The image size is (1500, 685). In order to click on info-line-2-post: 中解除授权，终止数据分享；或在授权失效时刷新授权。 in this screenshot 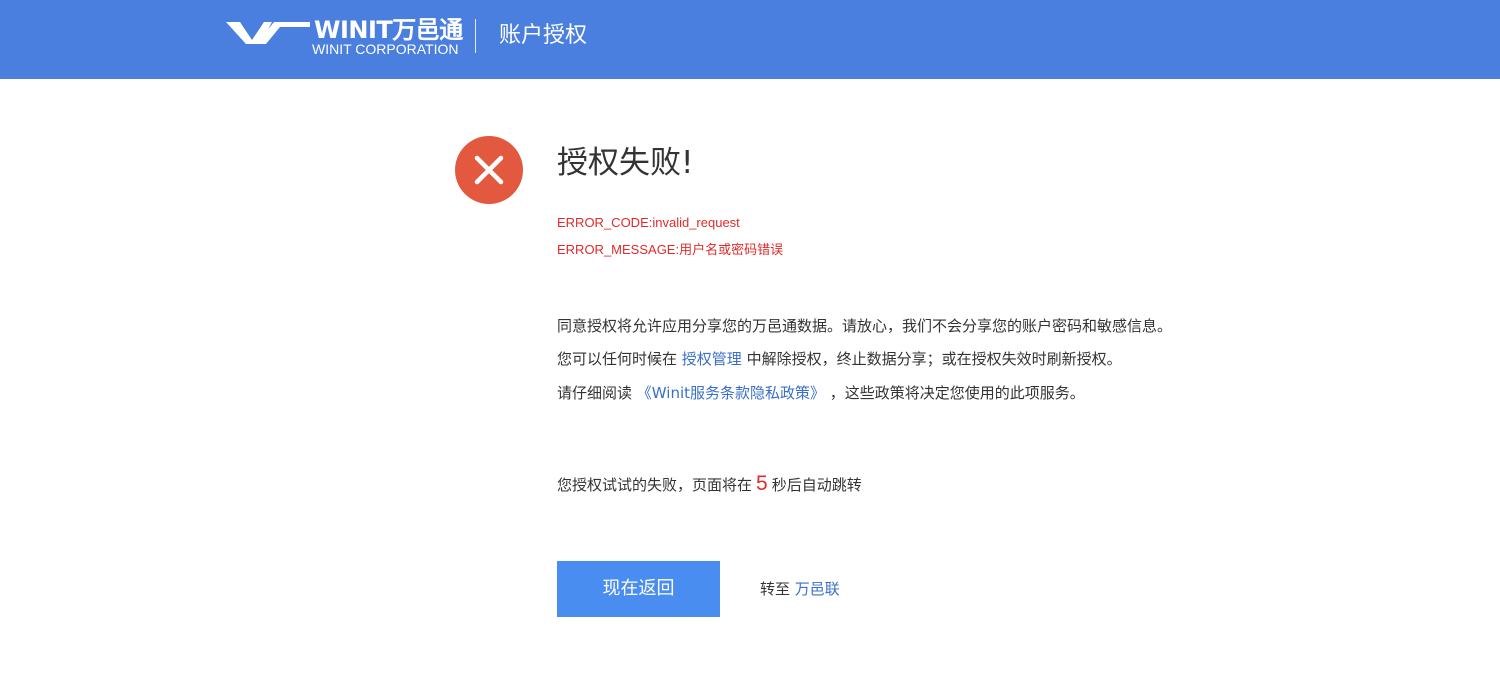, I will do `click(931, 359)`.